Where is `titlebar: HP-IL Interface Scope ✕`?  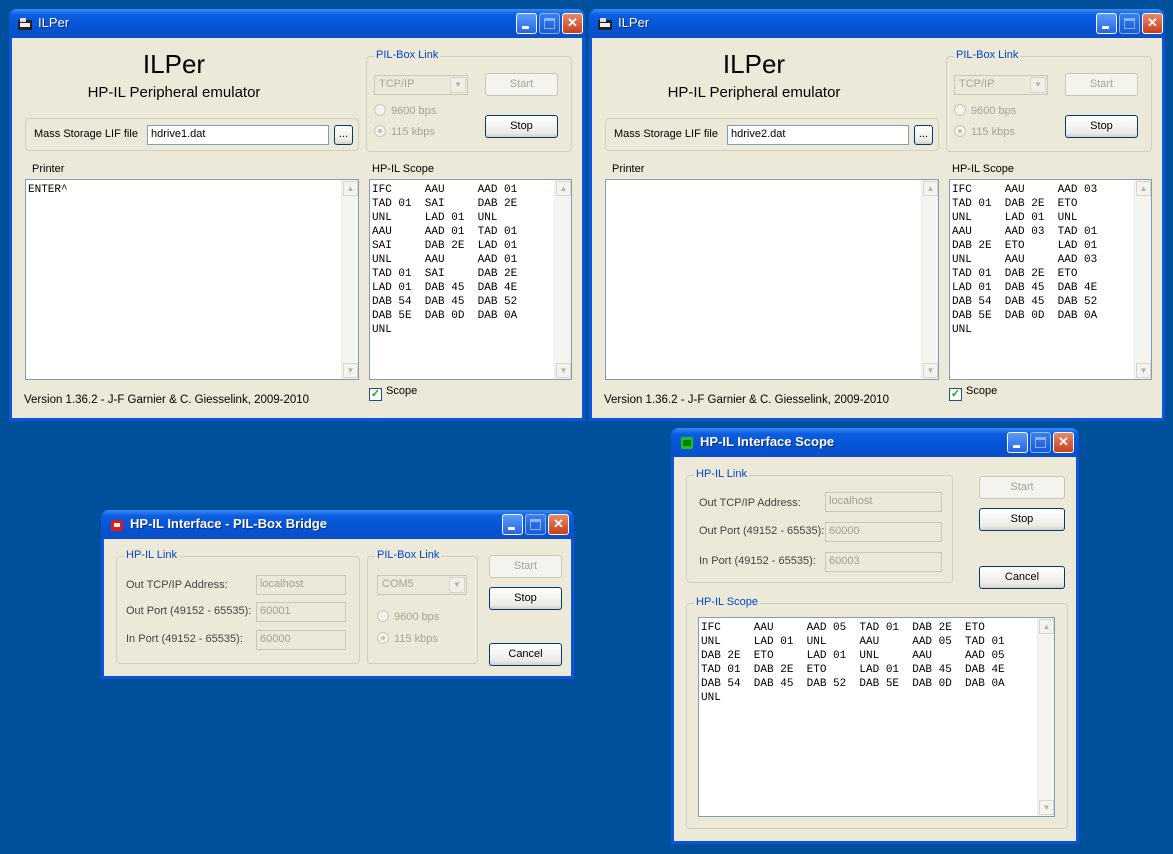 titlebar: HP-IL Interface Scope ✕ is located at coordinates (875, 442).